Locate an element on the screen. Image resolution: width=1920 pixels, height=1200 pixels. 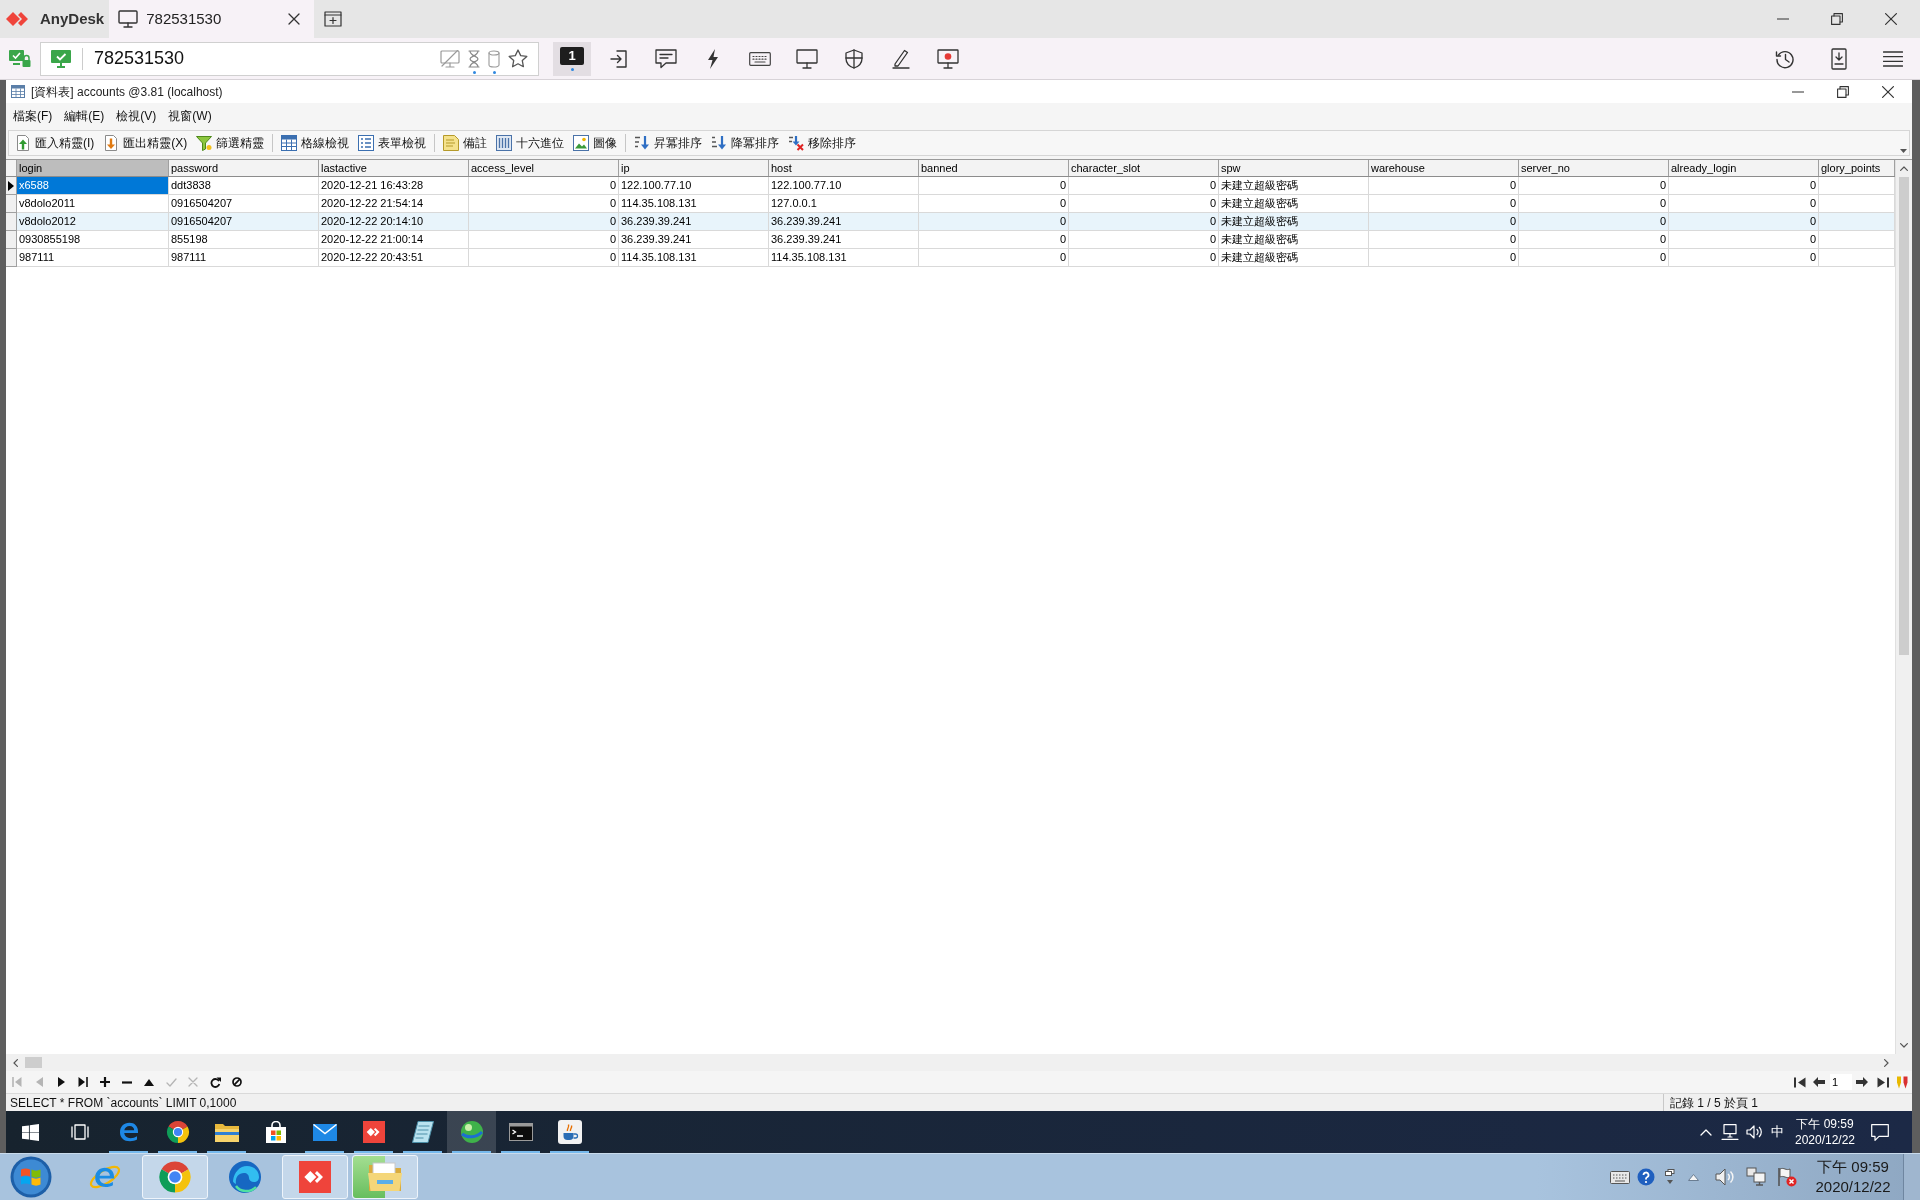
toolbar-button: 移除排序 is located at coordinates (822, 143).